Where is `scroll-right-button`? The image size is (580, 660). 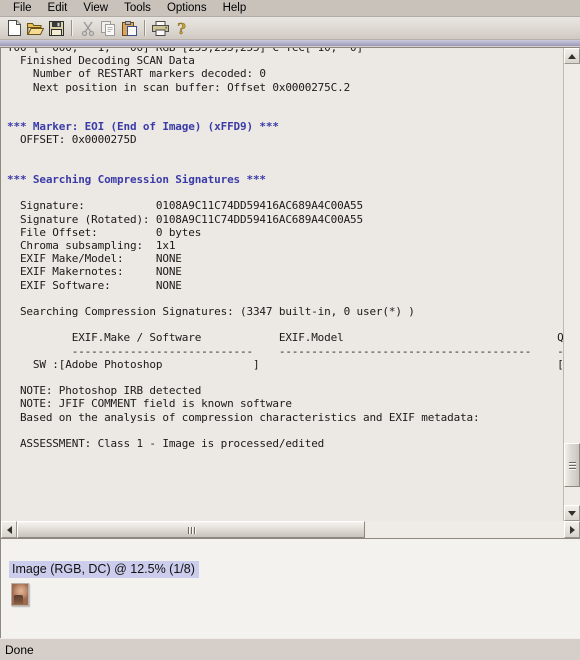
scroll-right-button is located at coordinates (572, 529).